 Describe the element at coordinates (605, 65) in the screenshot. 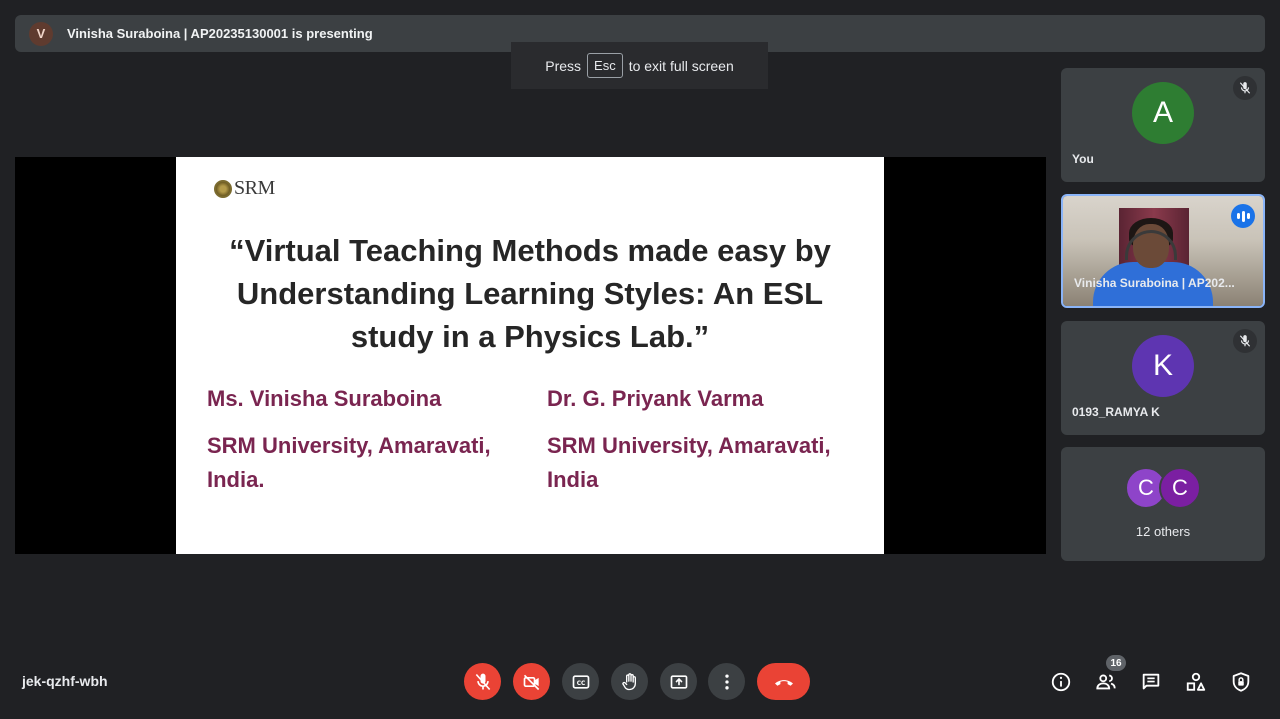

I see `esc-key: Esc` at that location.